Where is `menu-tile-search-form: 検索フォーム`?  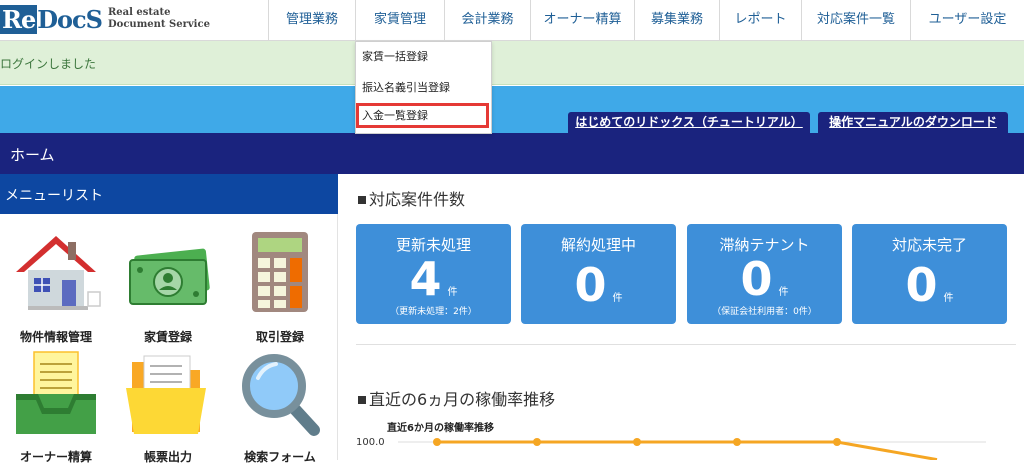 menu-tile-search-form: 検索フォーム is located at coordinates (280, 407).